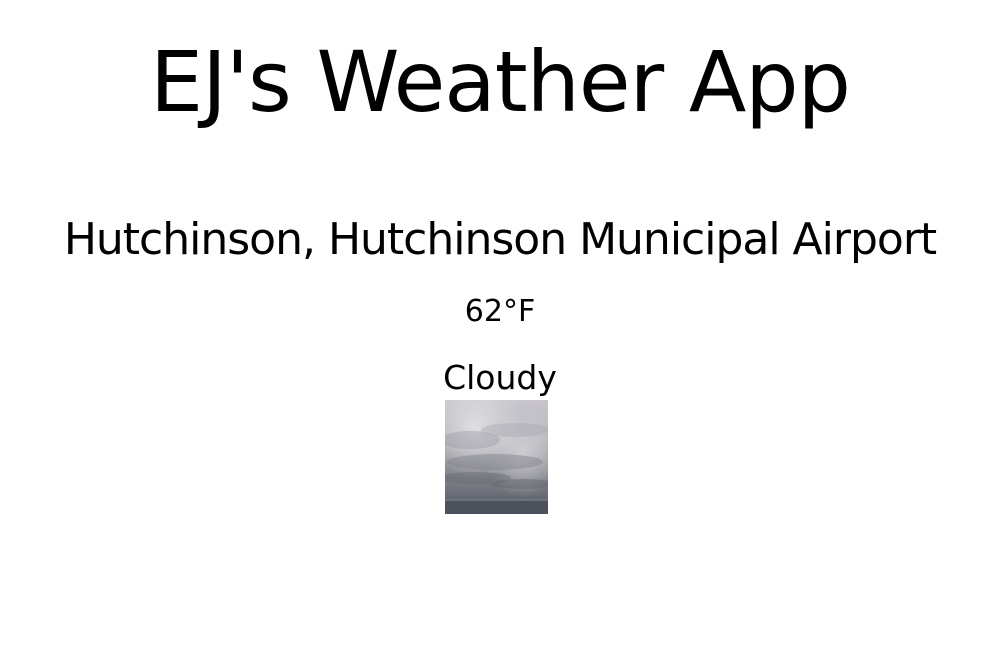 The image size is (1000, 664). I want to click on cloudy-sky-icon, so click(496, 457).